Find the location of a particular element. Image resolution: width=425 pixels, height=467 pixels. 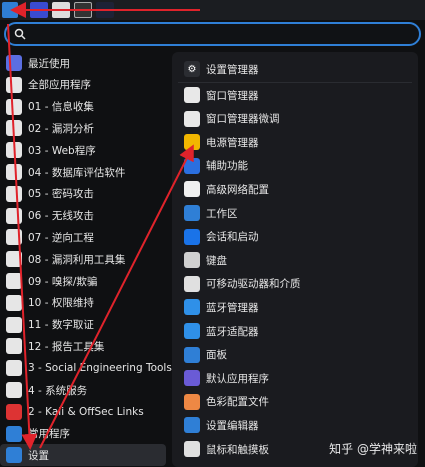

category-item: 01 - 信息收集 is located at coordinates (83, 107).